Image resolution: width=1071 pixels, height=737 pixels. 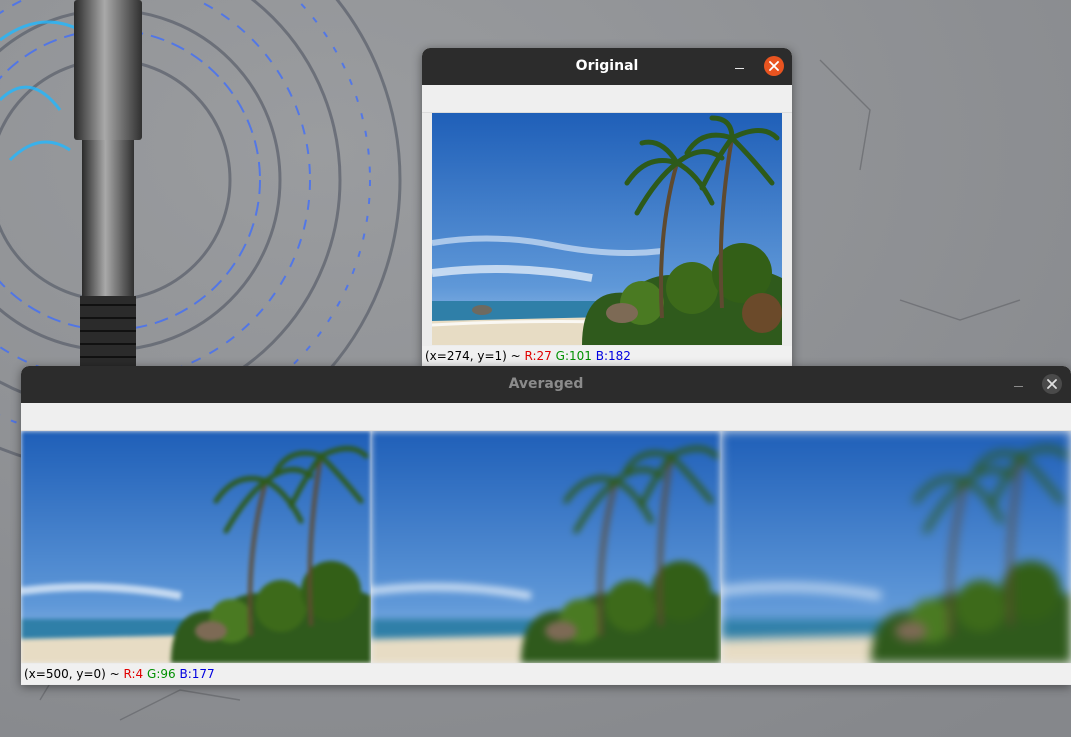 I want to click on window-original: Original (x=274, y=1) ~ R:27 G:101 B:182, so click(x=607, y=207).